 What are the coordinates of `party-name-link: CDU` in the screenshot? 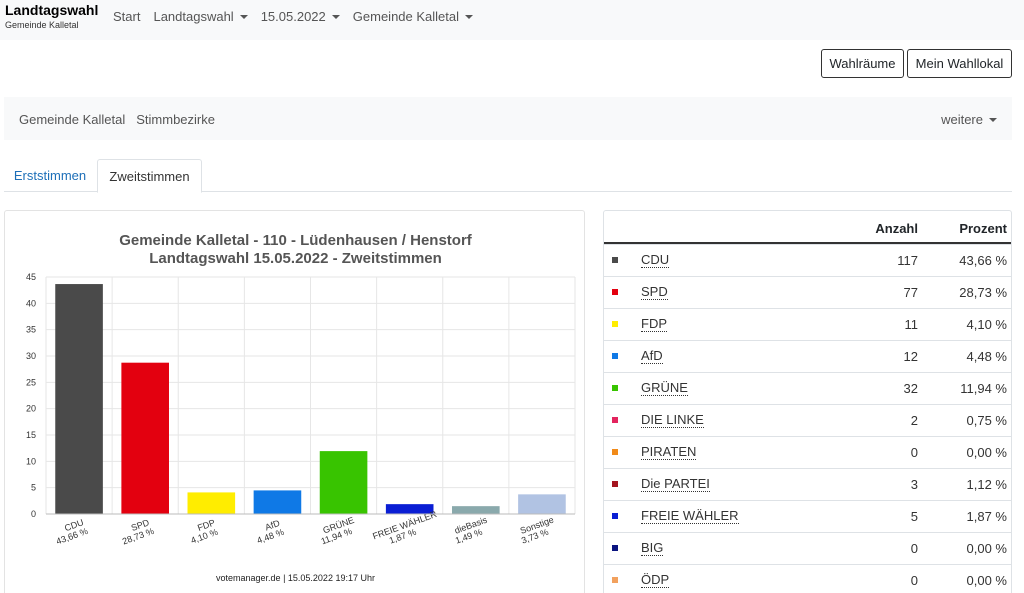 It's located at (655, 260).